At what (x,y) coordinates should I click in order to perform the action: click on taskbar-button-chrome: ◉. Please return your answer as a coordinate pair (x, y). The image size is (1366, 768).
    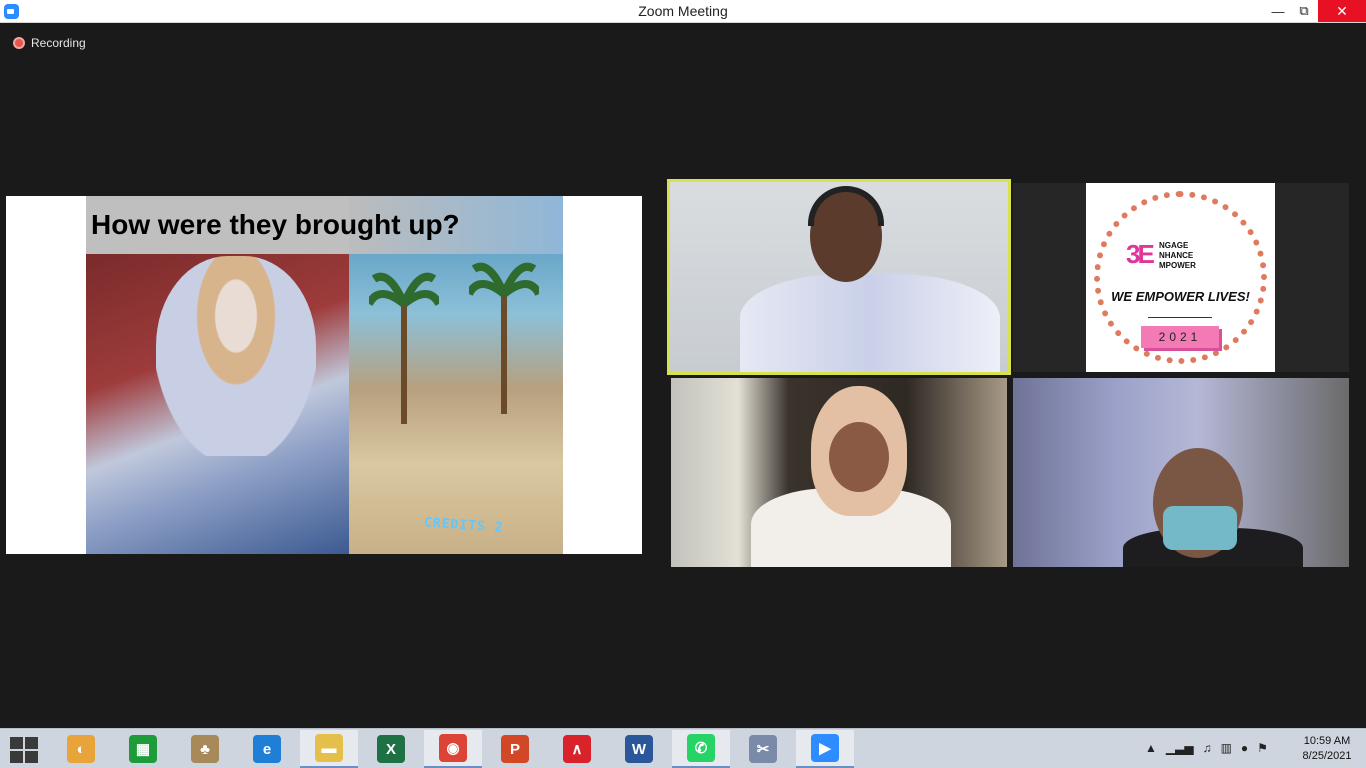
    Looking at the image, I should click on (453, 749).